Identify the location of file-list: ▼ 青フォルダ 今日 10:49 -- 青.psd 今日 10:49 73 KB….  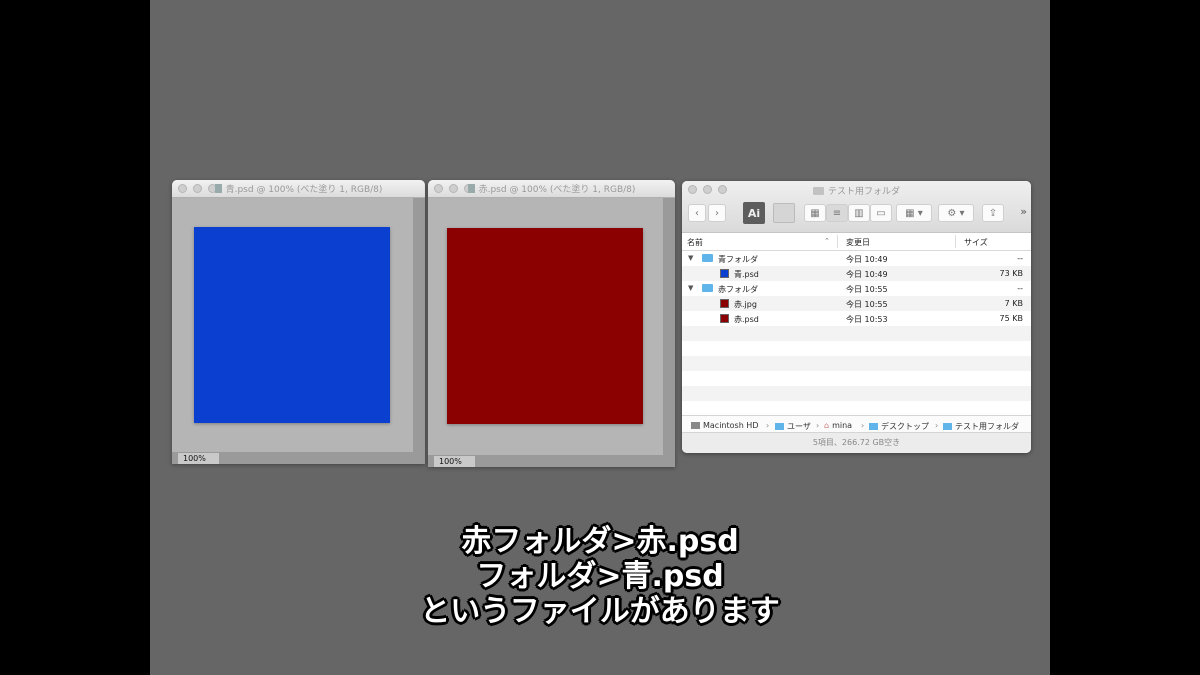
(856, 326).